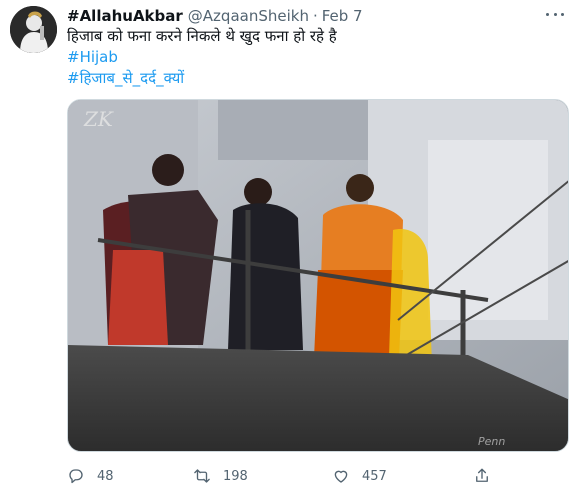 This screenshot has width=582, height=503. I want to click on hashtag-hijab: #Hijab, so click(202, 57).